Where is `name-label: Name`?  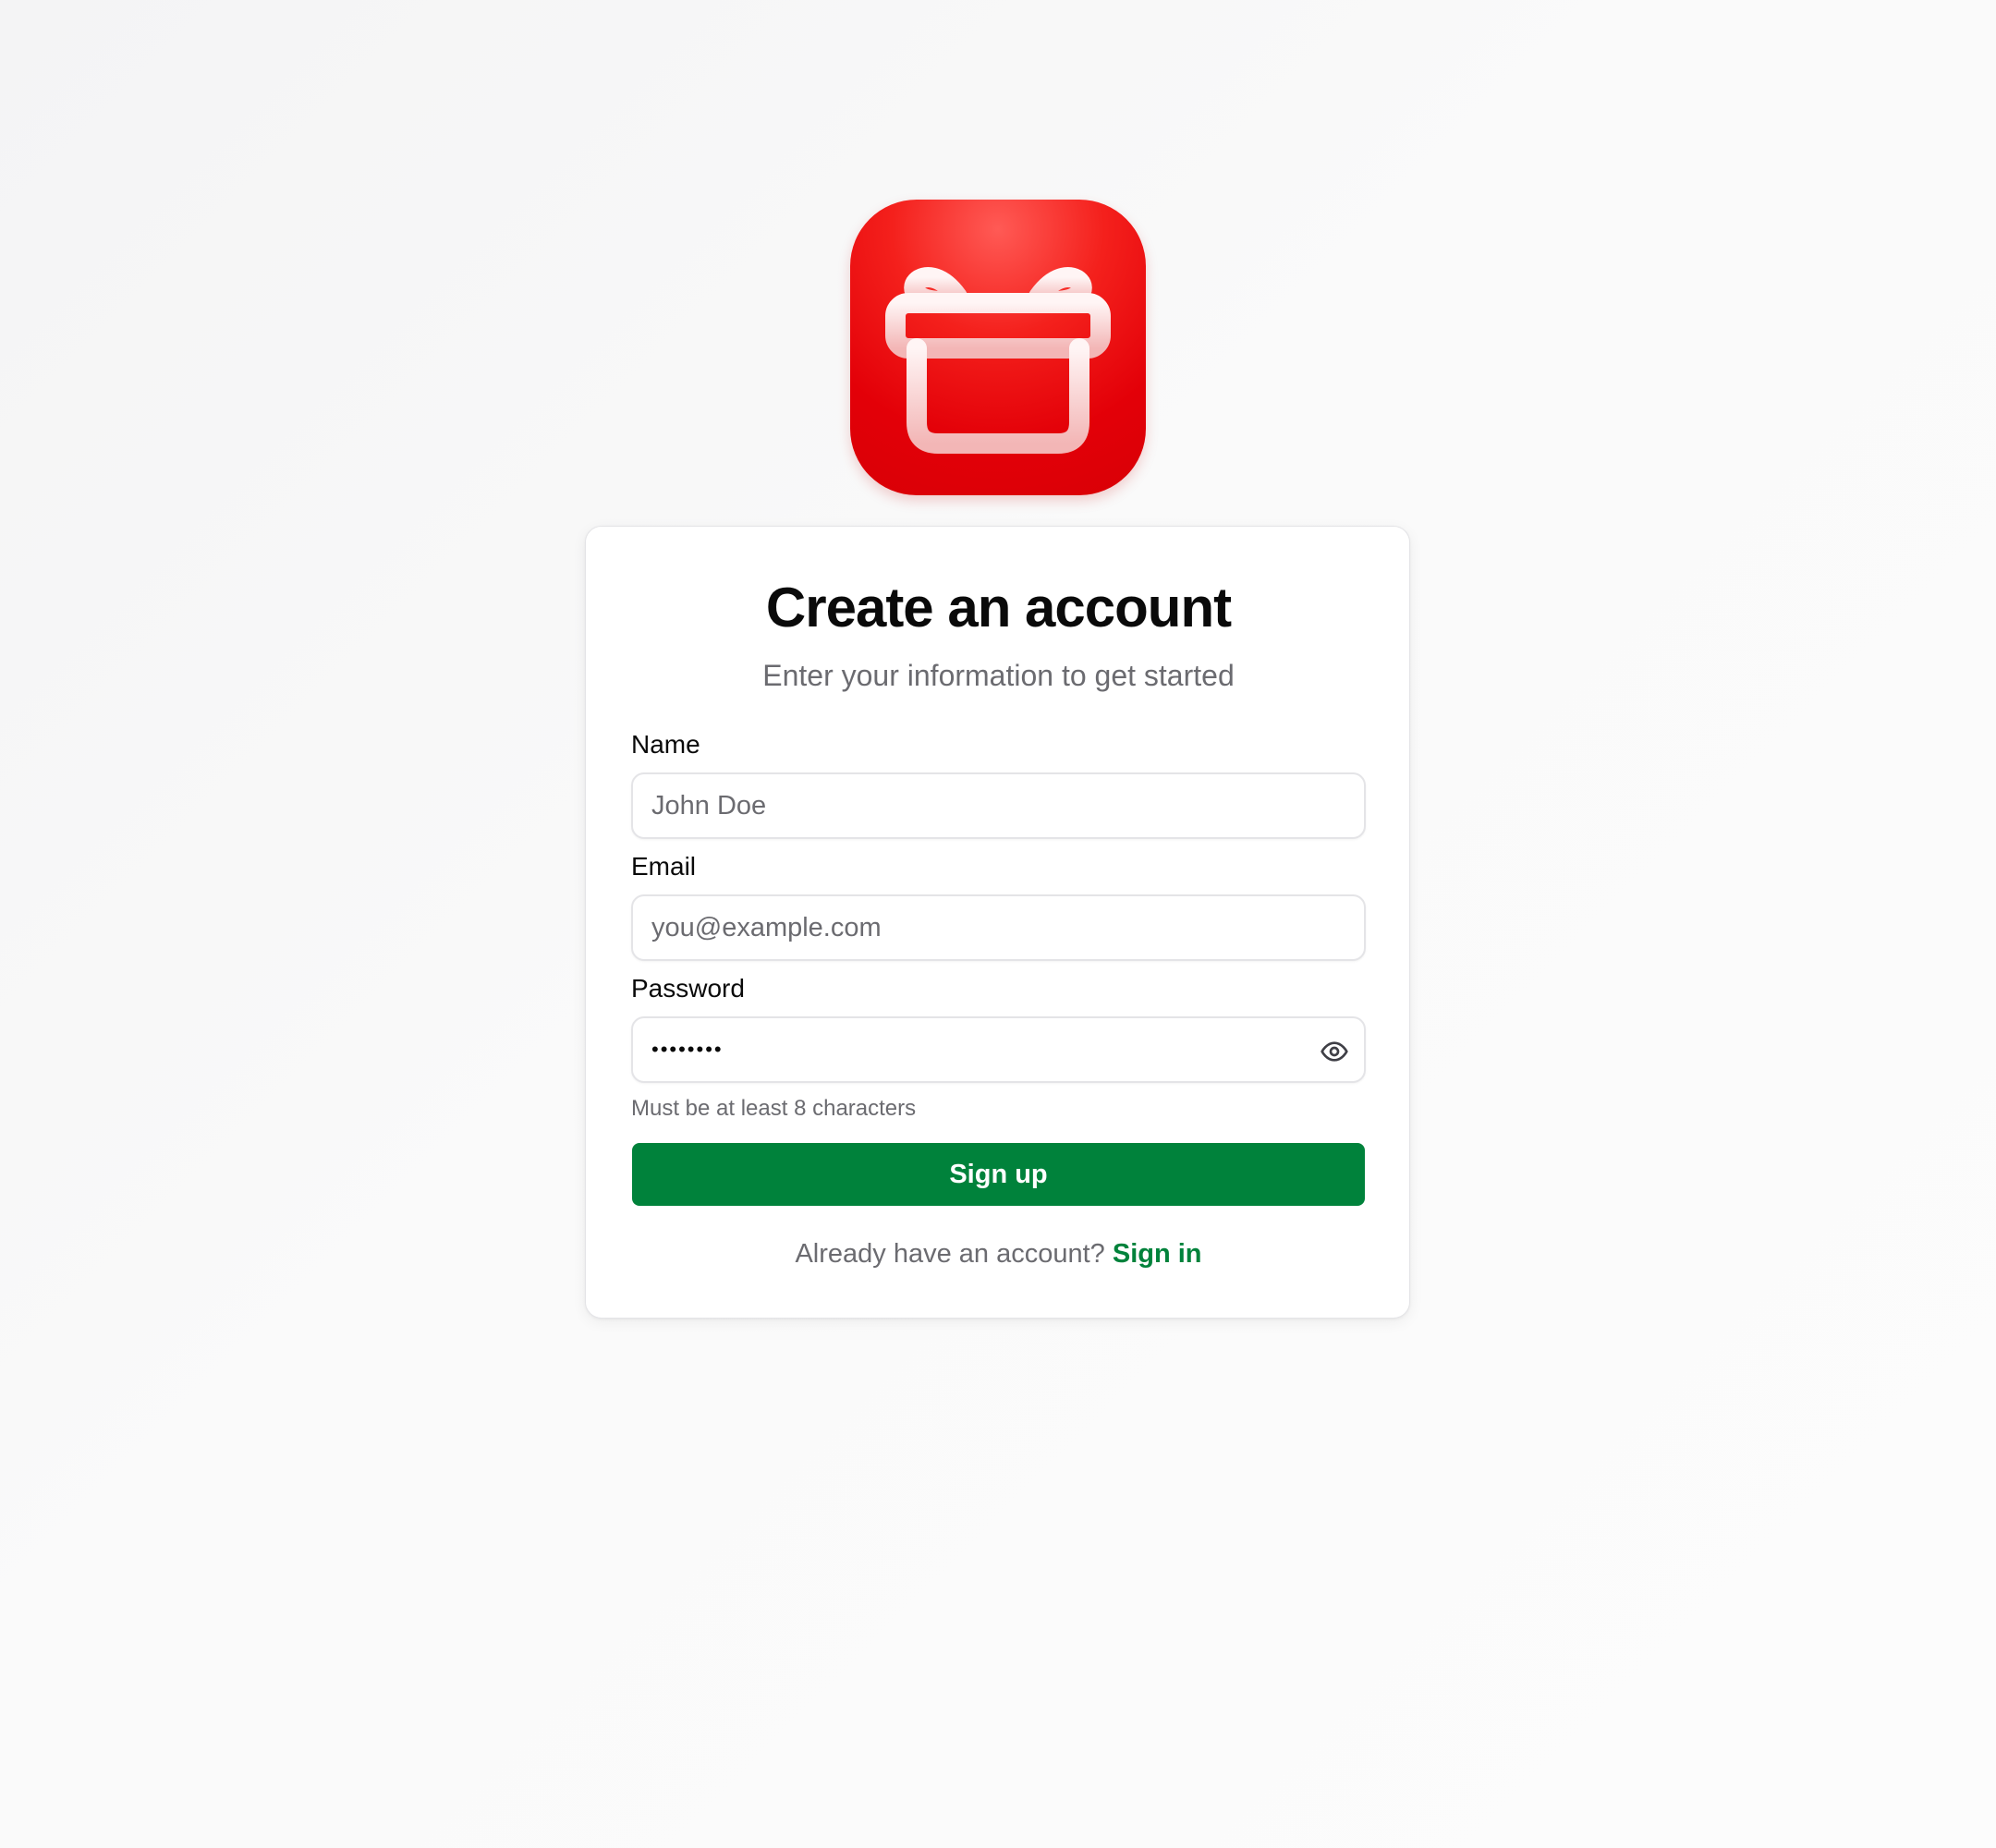 name-label: Name is located at coordinates (665, 745).